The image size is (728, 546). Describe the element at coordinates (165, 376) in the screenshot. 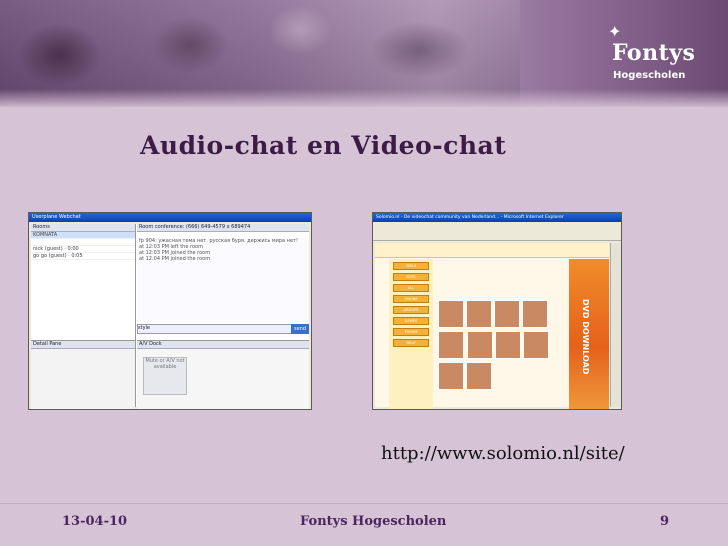

I see `camera-placeholder: Mute or A/V not available` at that location.